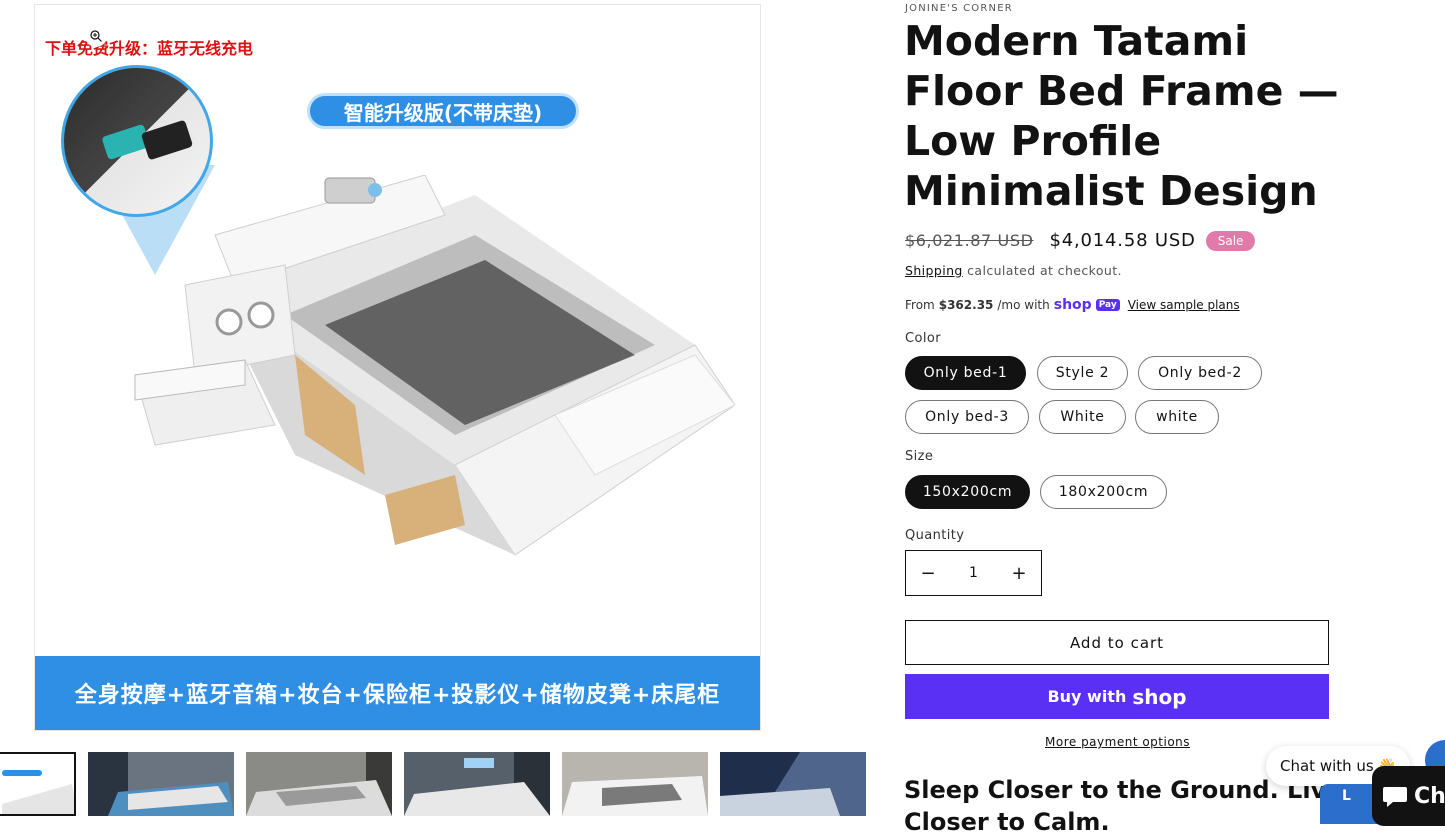 Image resolution: width=1445 pixels, height=838 pixels. Describe the element at coordinates (920, 305) in the screenshot. I see `installment-prefix: From` at that location.